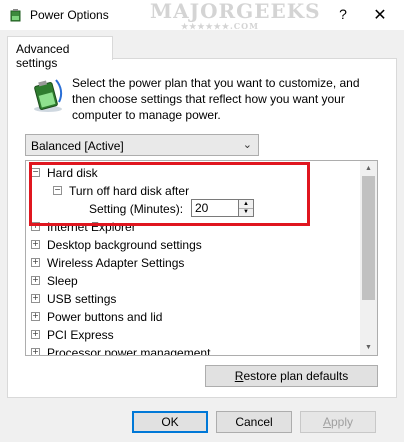  I want to click on battery-icon, so click(48, 95).